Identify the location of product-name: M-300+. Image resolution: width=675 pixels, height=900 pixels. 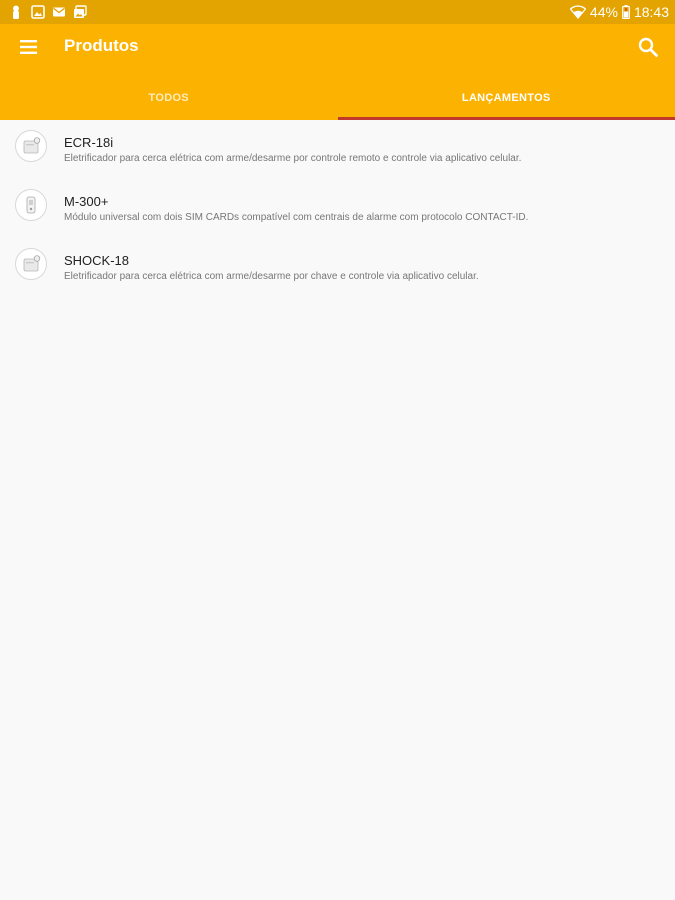
(86, 201).